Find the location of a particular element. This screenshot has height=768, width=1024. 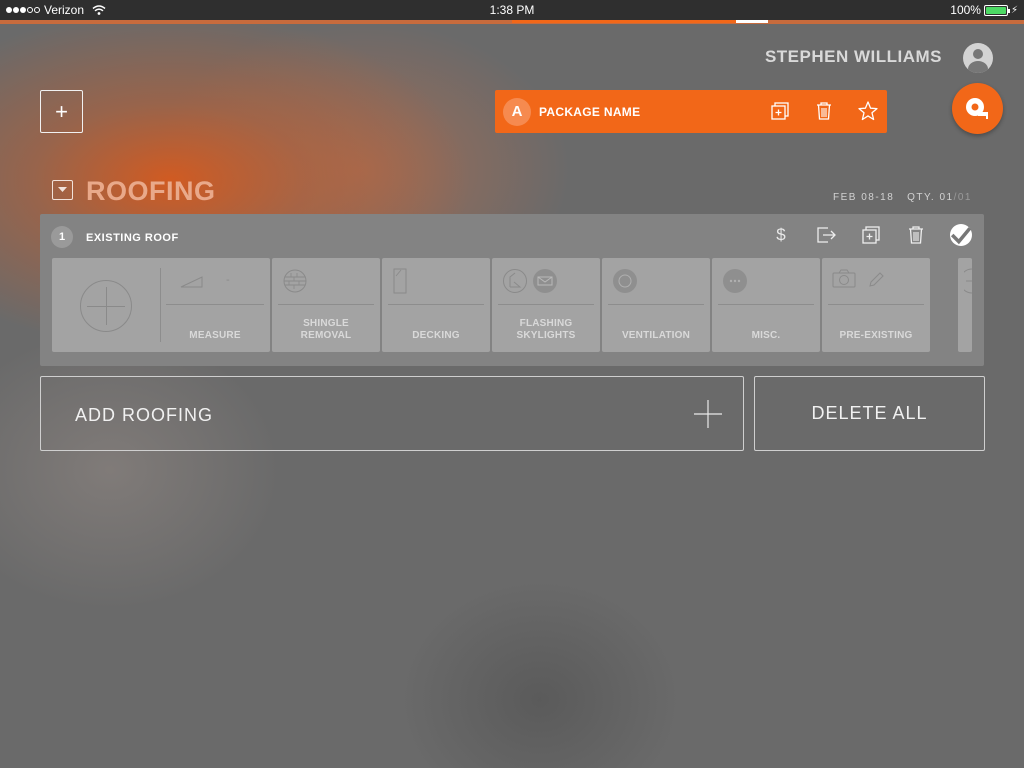

check-icon is located at coordinates (961, 236).